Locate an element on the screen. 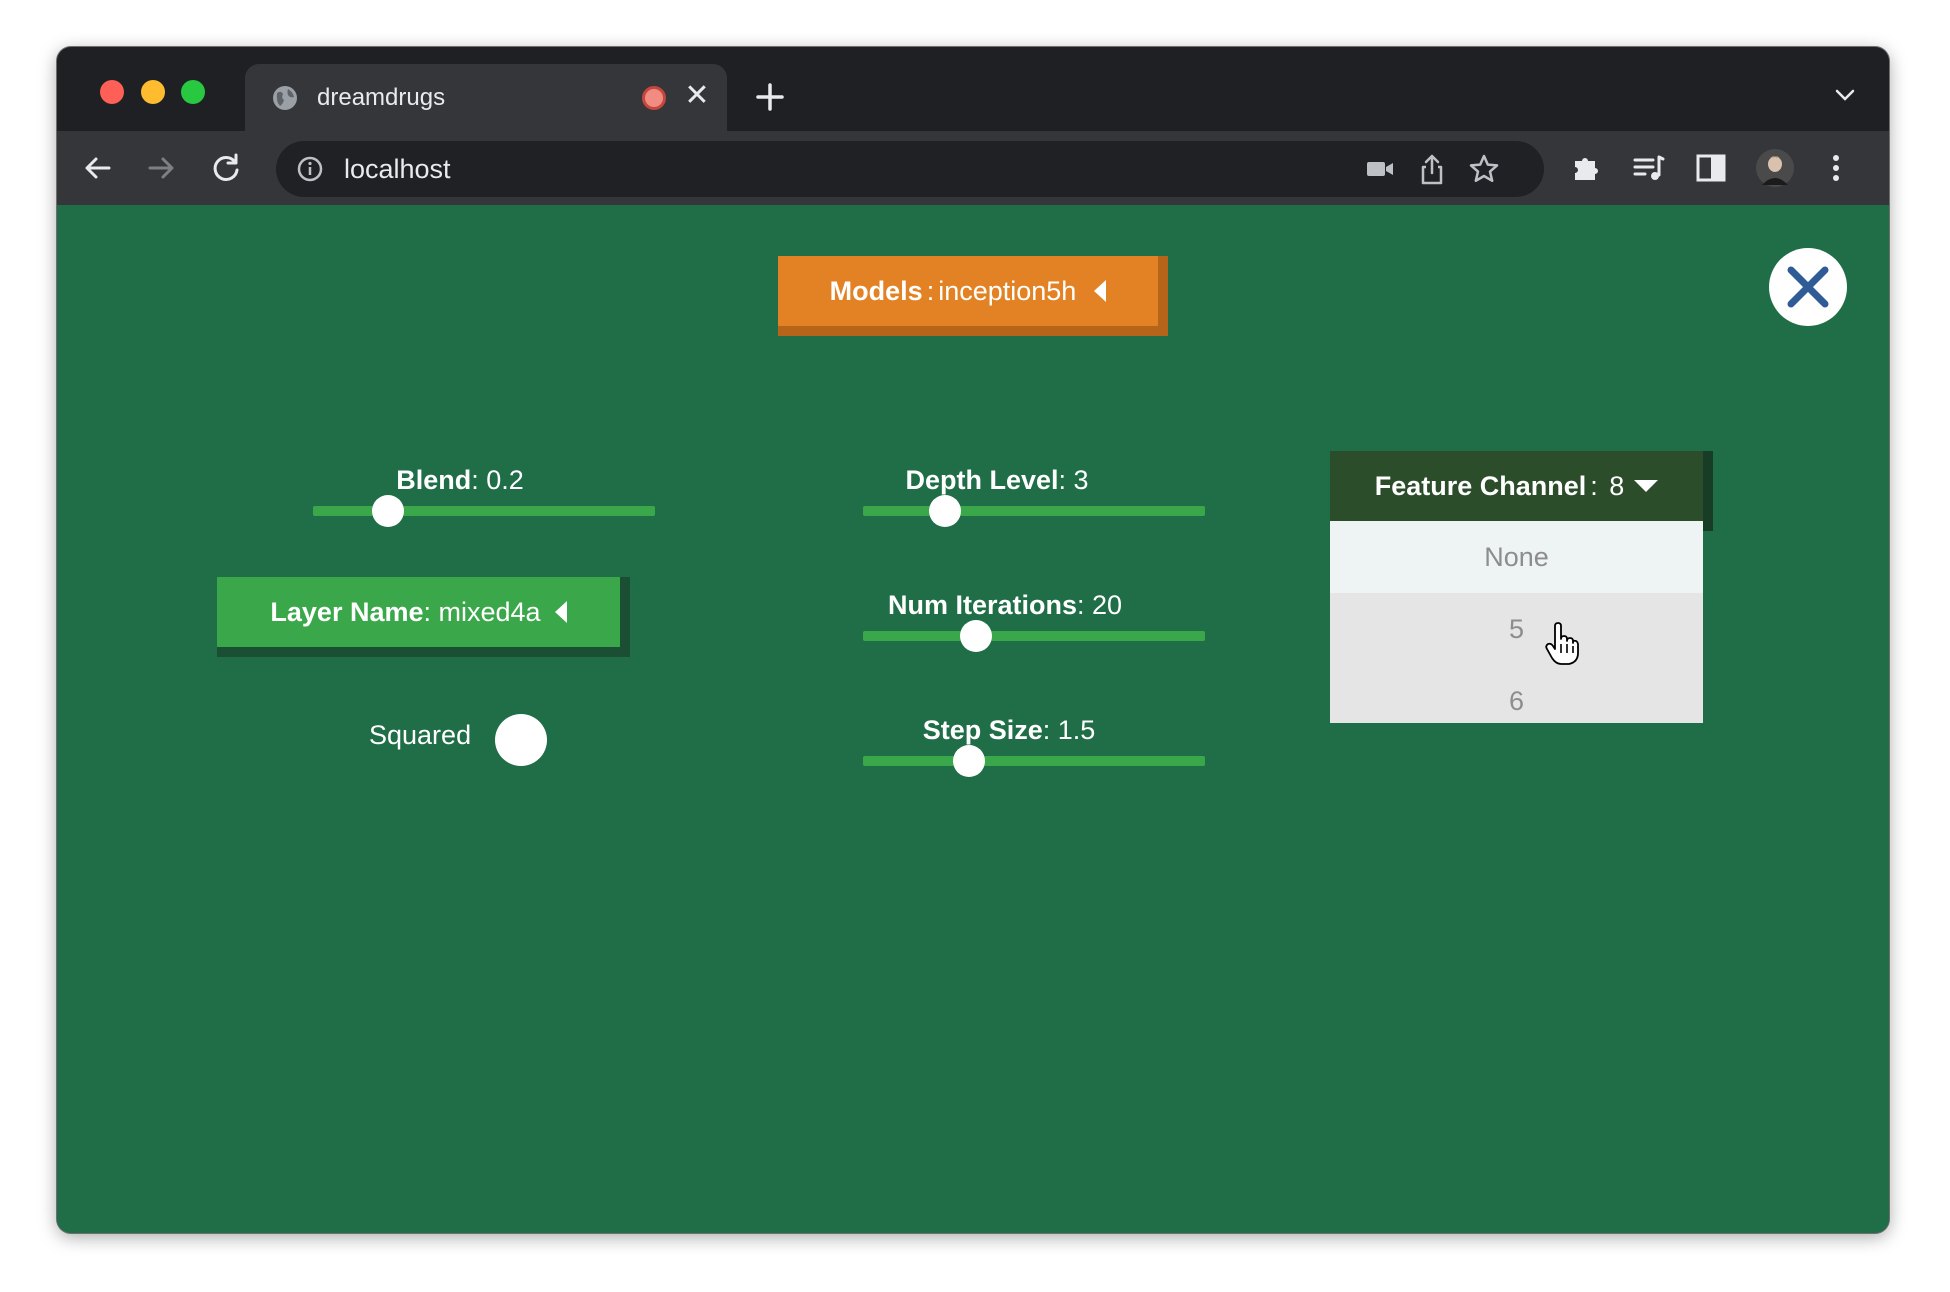 Image resolution: width=1950 pixels, height=1292 pixels. hand-cursor-icon is located at coordinates (1562, 643).